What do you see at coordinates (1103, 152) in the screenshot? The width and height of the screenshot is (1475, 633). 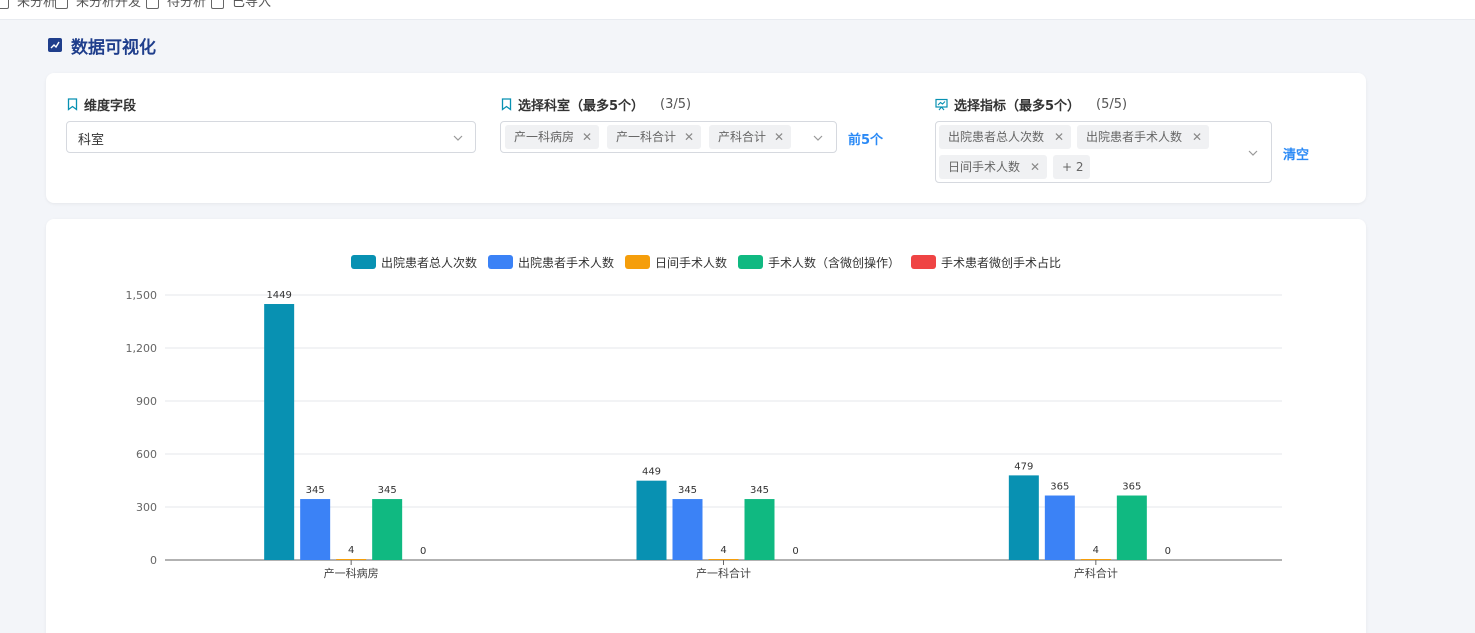 I see `metric-select: 出院患者总人次数 ✕ 出院患者手术人数 ✕ 日间手术人数 ✕ + 2` at bounding box center [1103, 152].